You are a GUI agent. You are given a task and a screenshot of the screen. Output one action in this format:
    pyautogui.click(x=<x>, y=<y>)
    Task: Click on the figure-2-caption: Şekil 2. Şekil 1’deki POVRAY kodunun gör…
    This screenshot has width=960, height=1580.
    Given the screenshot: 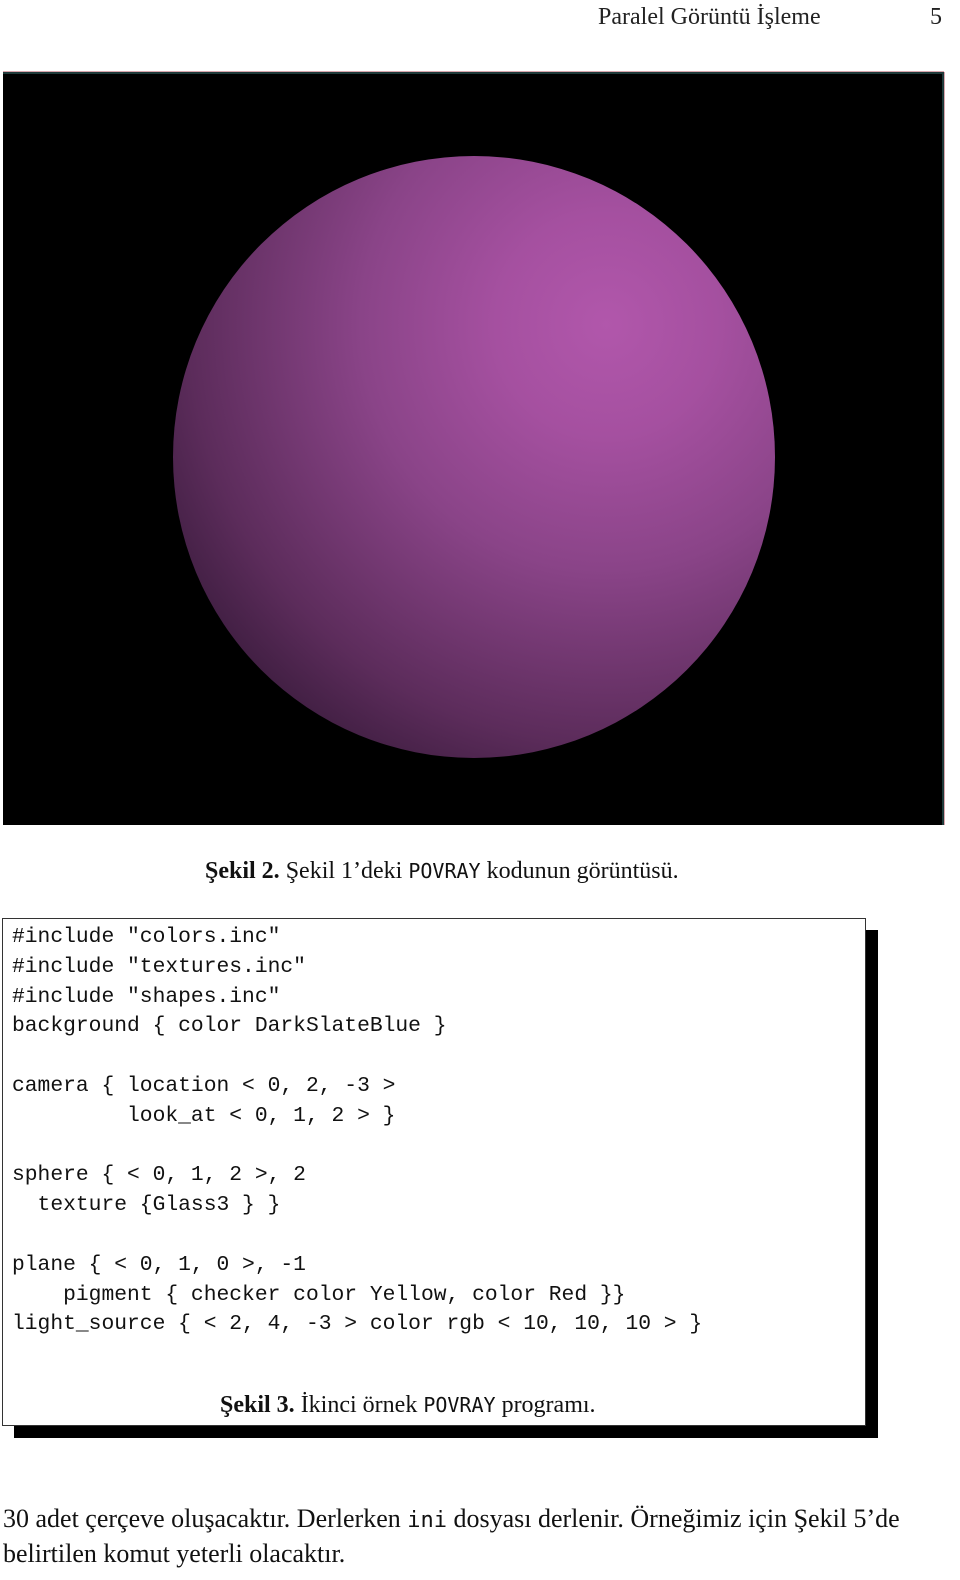 What is the action you would take?
    pyautogui.click(x=442, y=871)
    